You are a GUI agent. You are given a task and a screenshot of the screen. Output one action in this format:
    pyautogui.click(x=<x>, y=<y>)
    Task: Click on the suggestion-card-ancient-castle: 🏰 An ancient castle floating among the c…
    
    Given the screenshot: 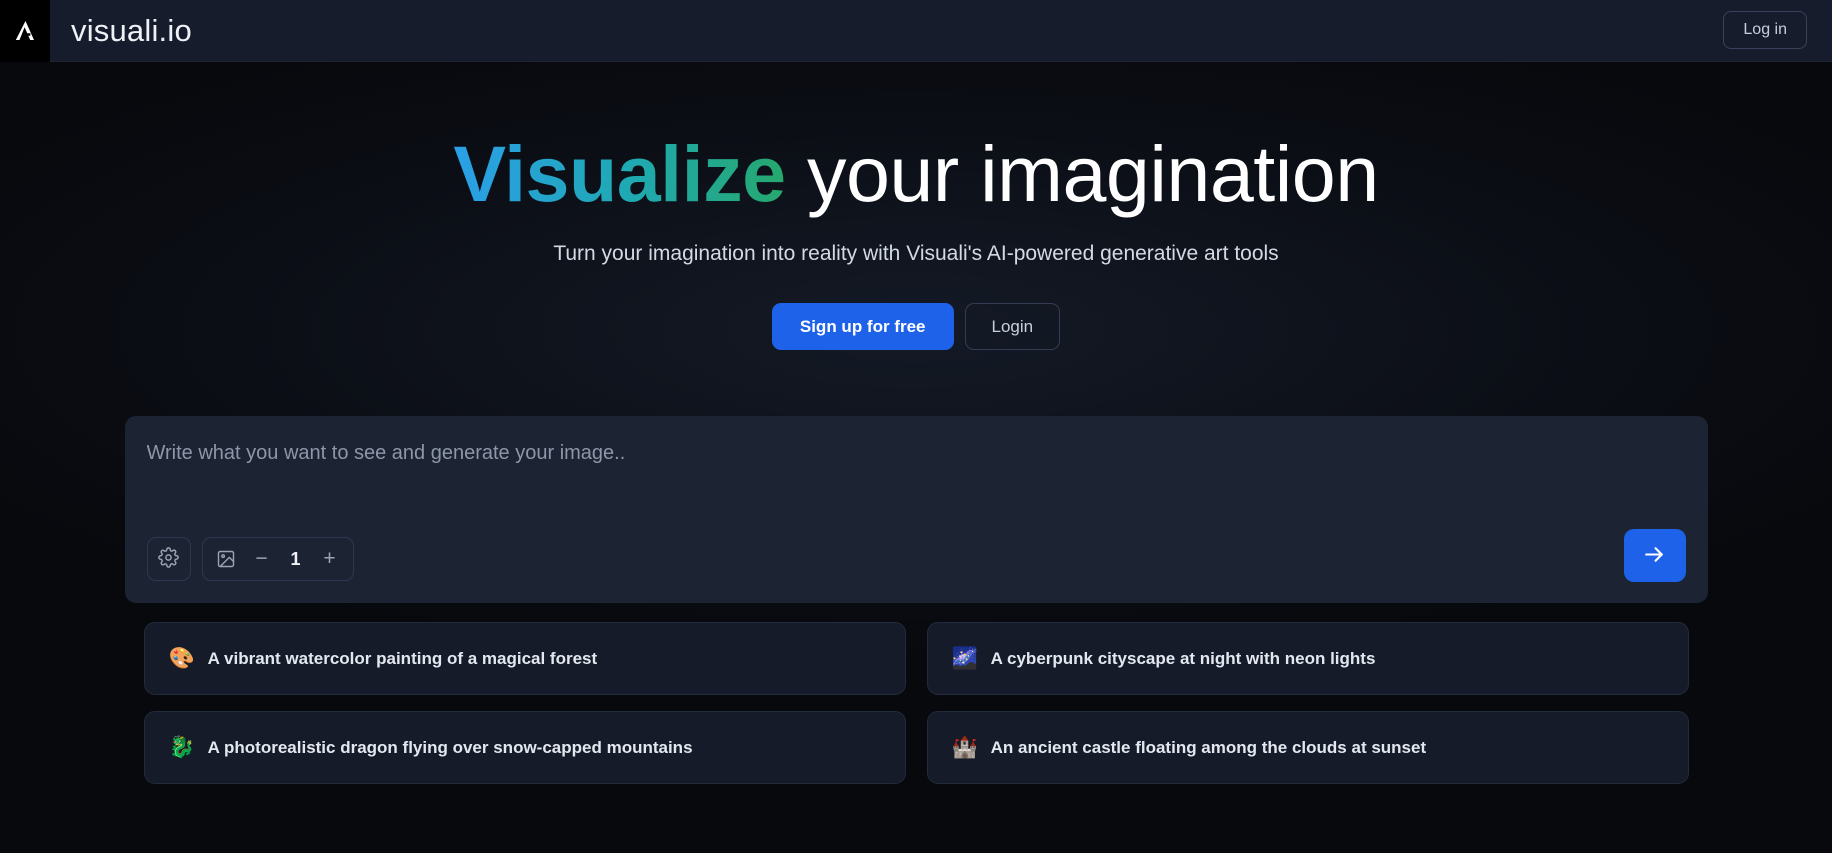 What is the action you would take?
    pyautogui.click(x=1307, y=747)
    